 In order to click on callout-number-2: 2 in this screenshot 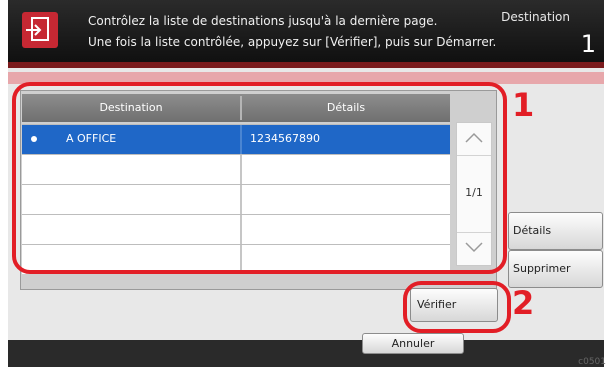, I will do `click(523, 303)`.